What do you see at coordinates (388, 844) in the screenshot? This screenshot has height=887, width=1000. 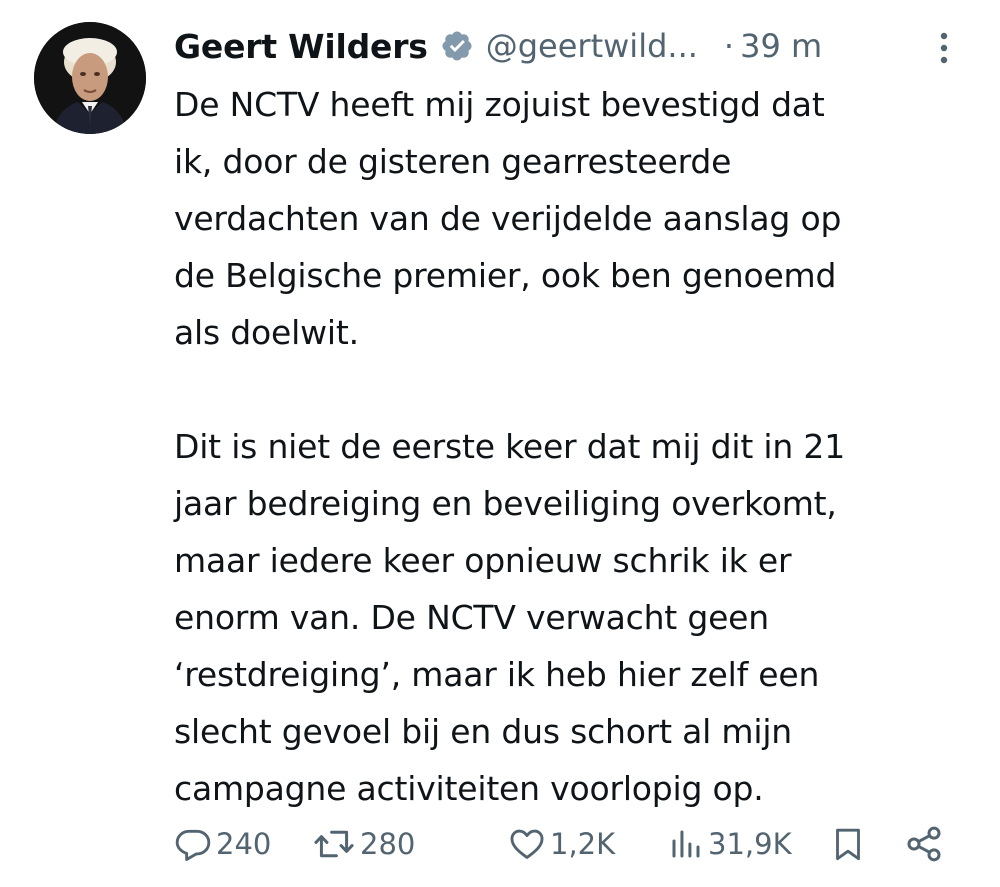 I see `repost-count: 280` at bounding box center [388, 844].